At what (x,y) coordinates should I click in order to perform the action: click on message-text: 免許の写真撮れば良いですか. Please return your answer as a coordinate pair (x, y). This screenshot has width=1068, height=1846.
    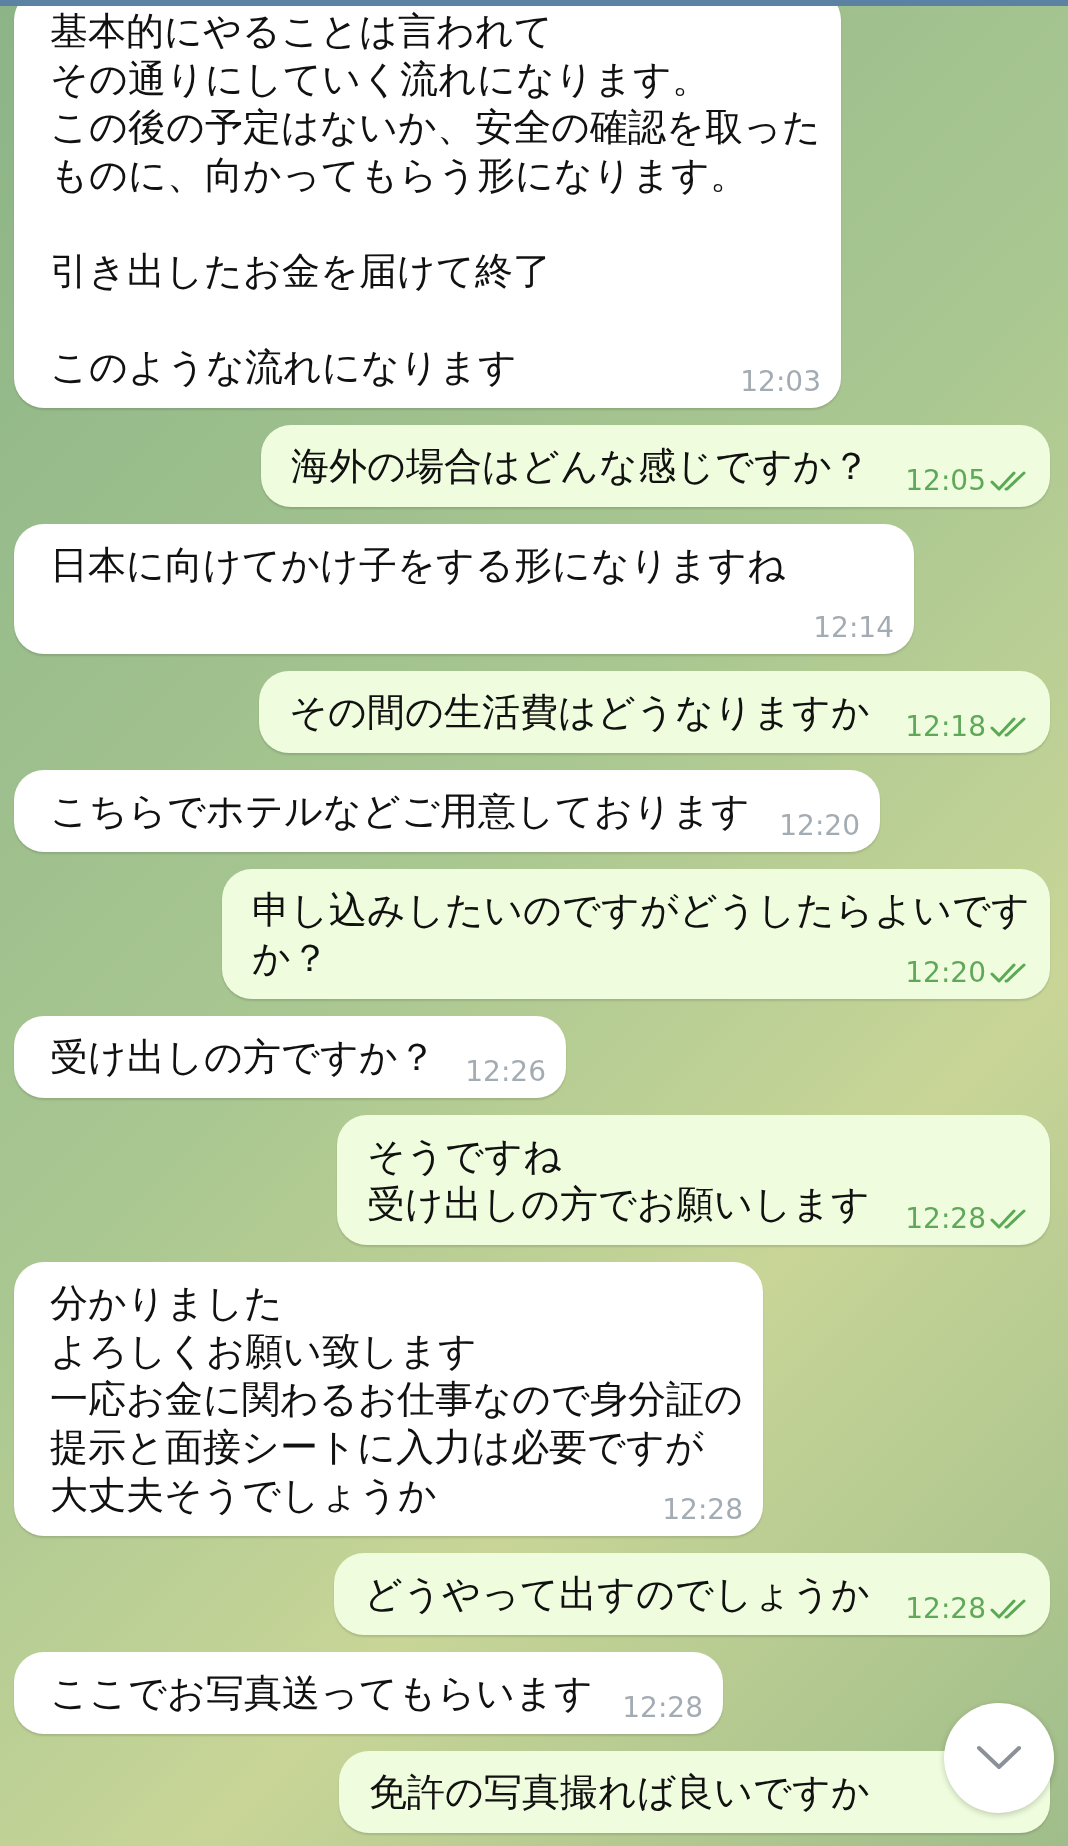
    Looking at the image, I should click on (619, 1792).